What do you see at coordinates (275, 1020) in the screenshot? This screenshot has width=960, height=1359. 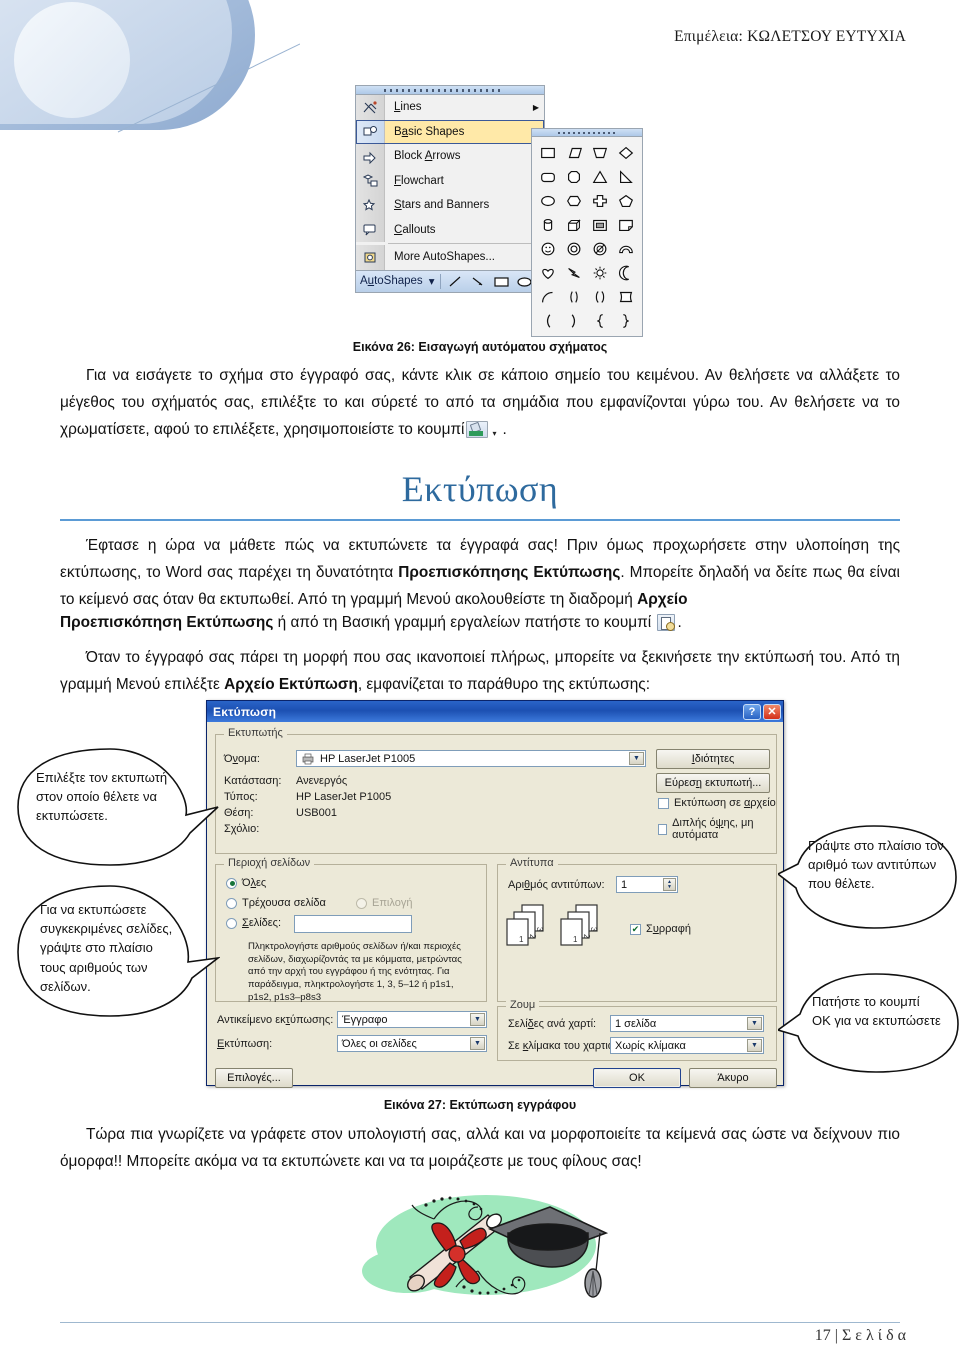 I see `print-object-label: Αντικείμενο εκτύπωσης:` at bounding box center [275, 1020].